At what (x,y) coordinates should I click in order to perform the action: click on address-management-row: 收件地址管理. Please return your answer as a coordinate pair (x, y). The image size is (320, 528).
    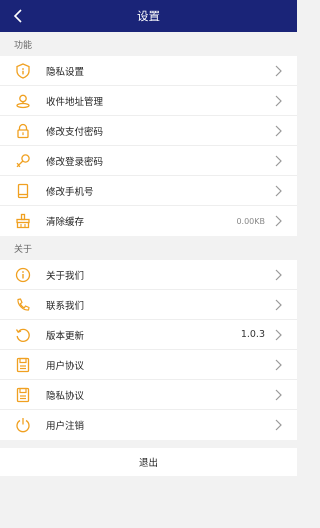
    Looking at the image, I should click on (148, 101).